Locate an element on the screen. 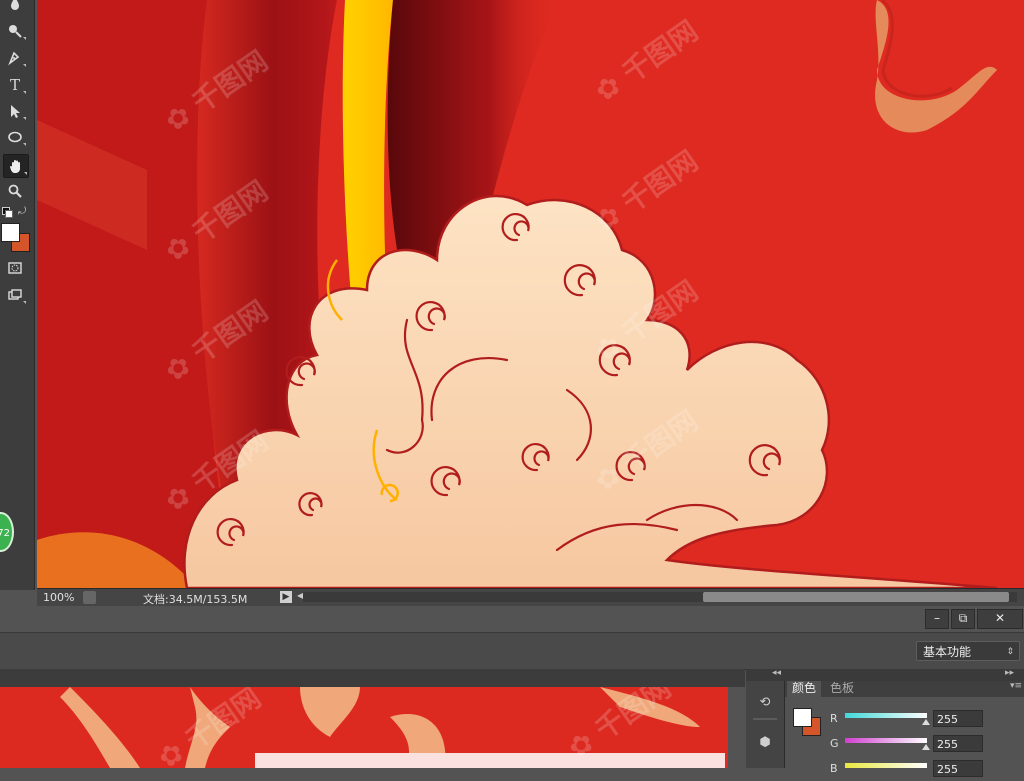 Image resolution: width=1024 pixels, height=781 pixels. status-menu-arrow-icon: ▶ is located at coordinates (286, 597).